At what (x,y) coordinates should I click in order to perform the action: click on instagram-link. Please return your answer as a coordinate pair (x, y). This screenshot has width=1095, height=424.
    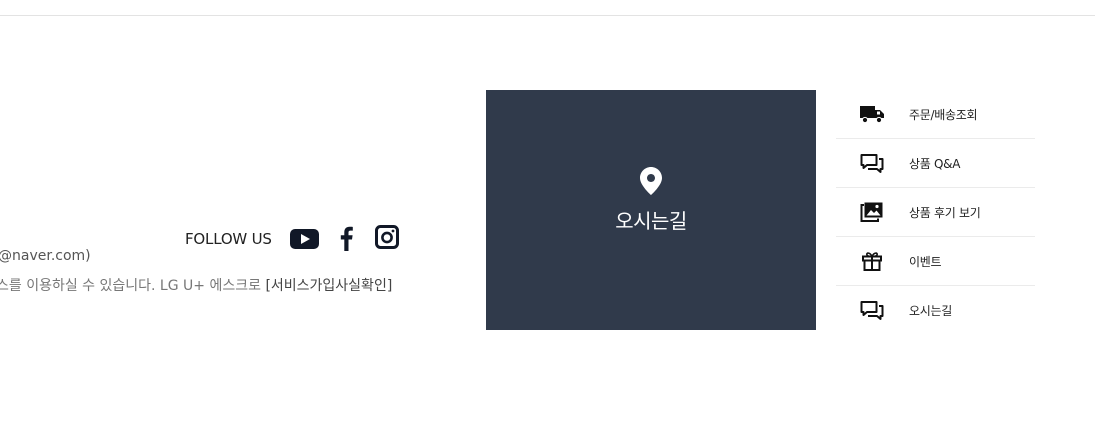
    Looking at the image, I should click on (387, 239).